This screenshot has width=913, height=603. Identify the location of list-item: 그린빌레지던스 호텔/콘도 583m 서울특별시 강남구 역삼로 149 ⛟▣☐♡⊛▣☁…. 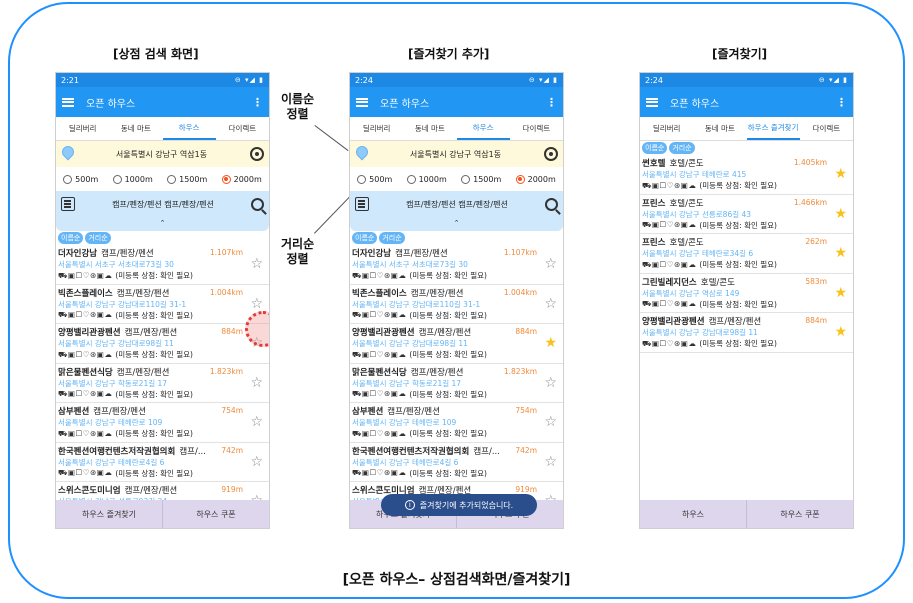
(746, 293).